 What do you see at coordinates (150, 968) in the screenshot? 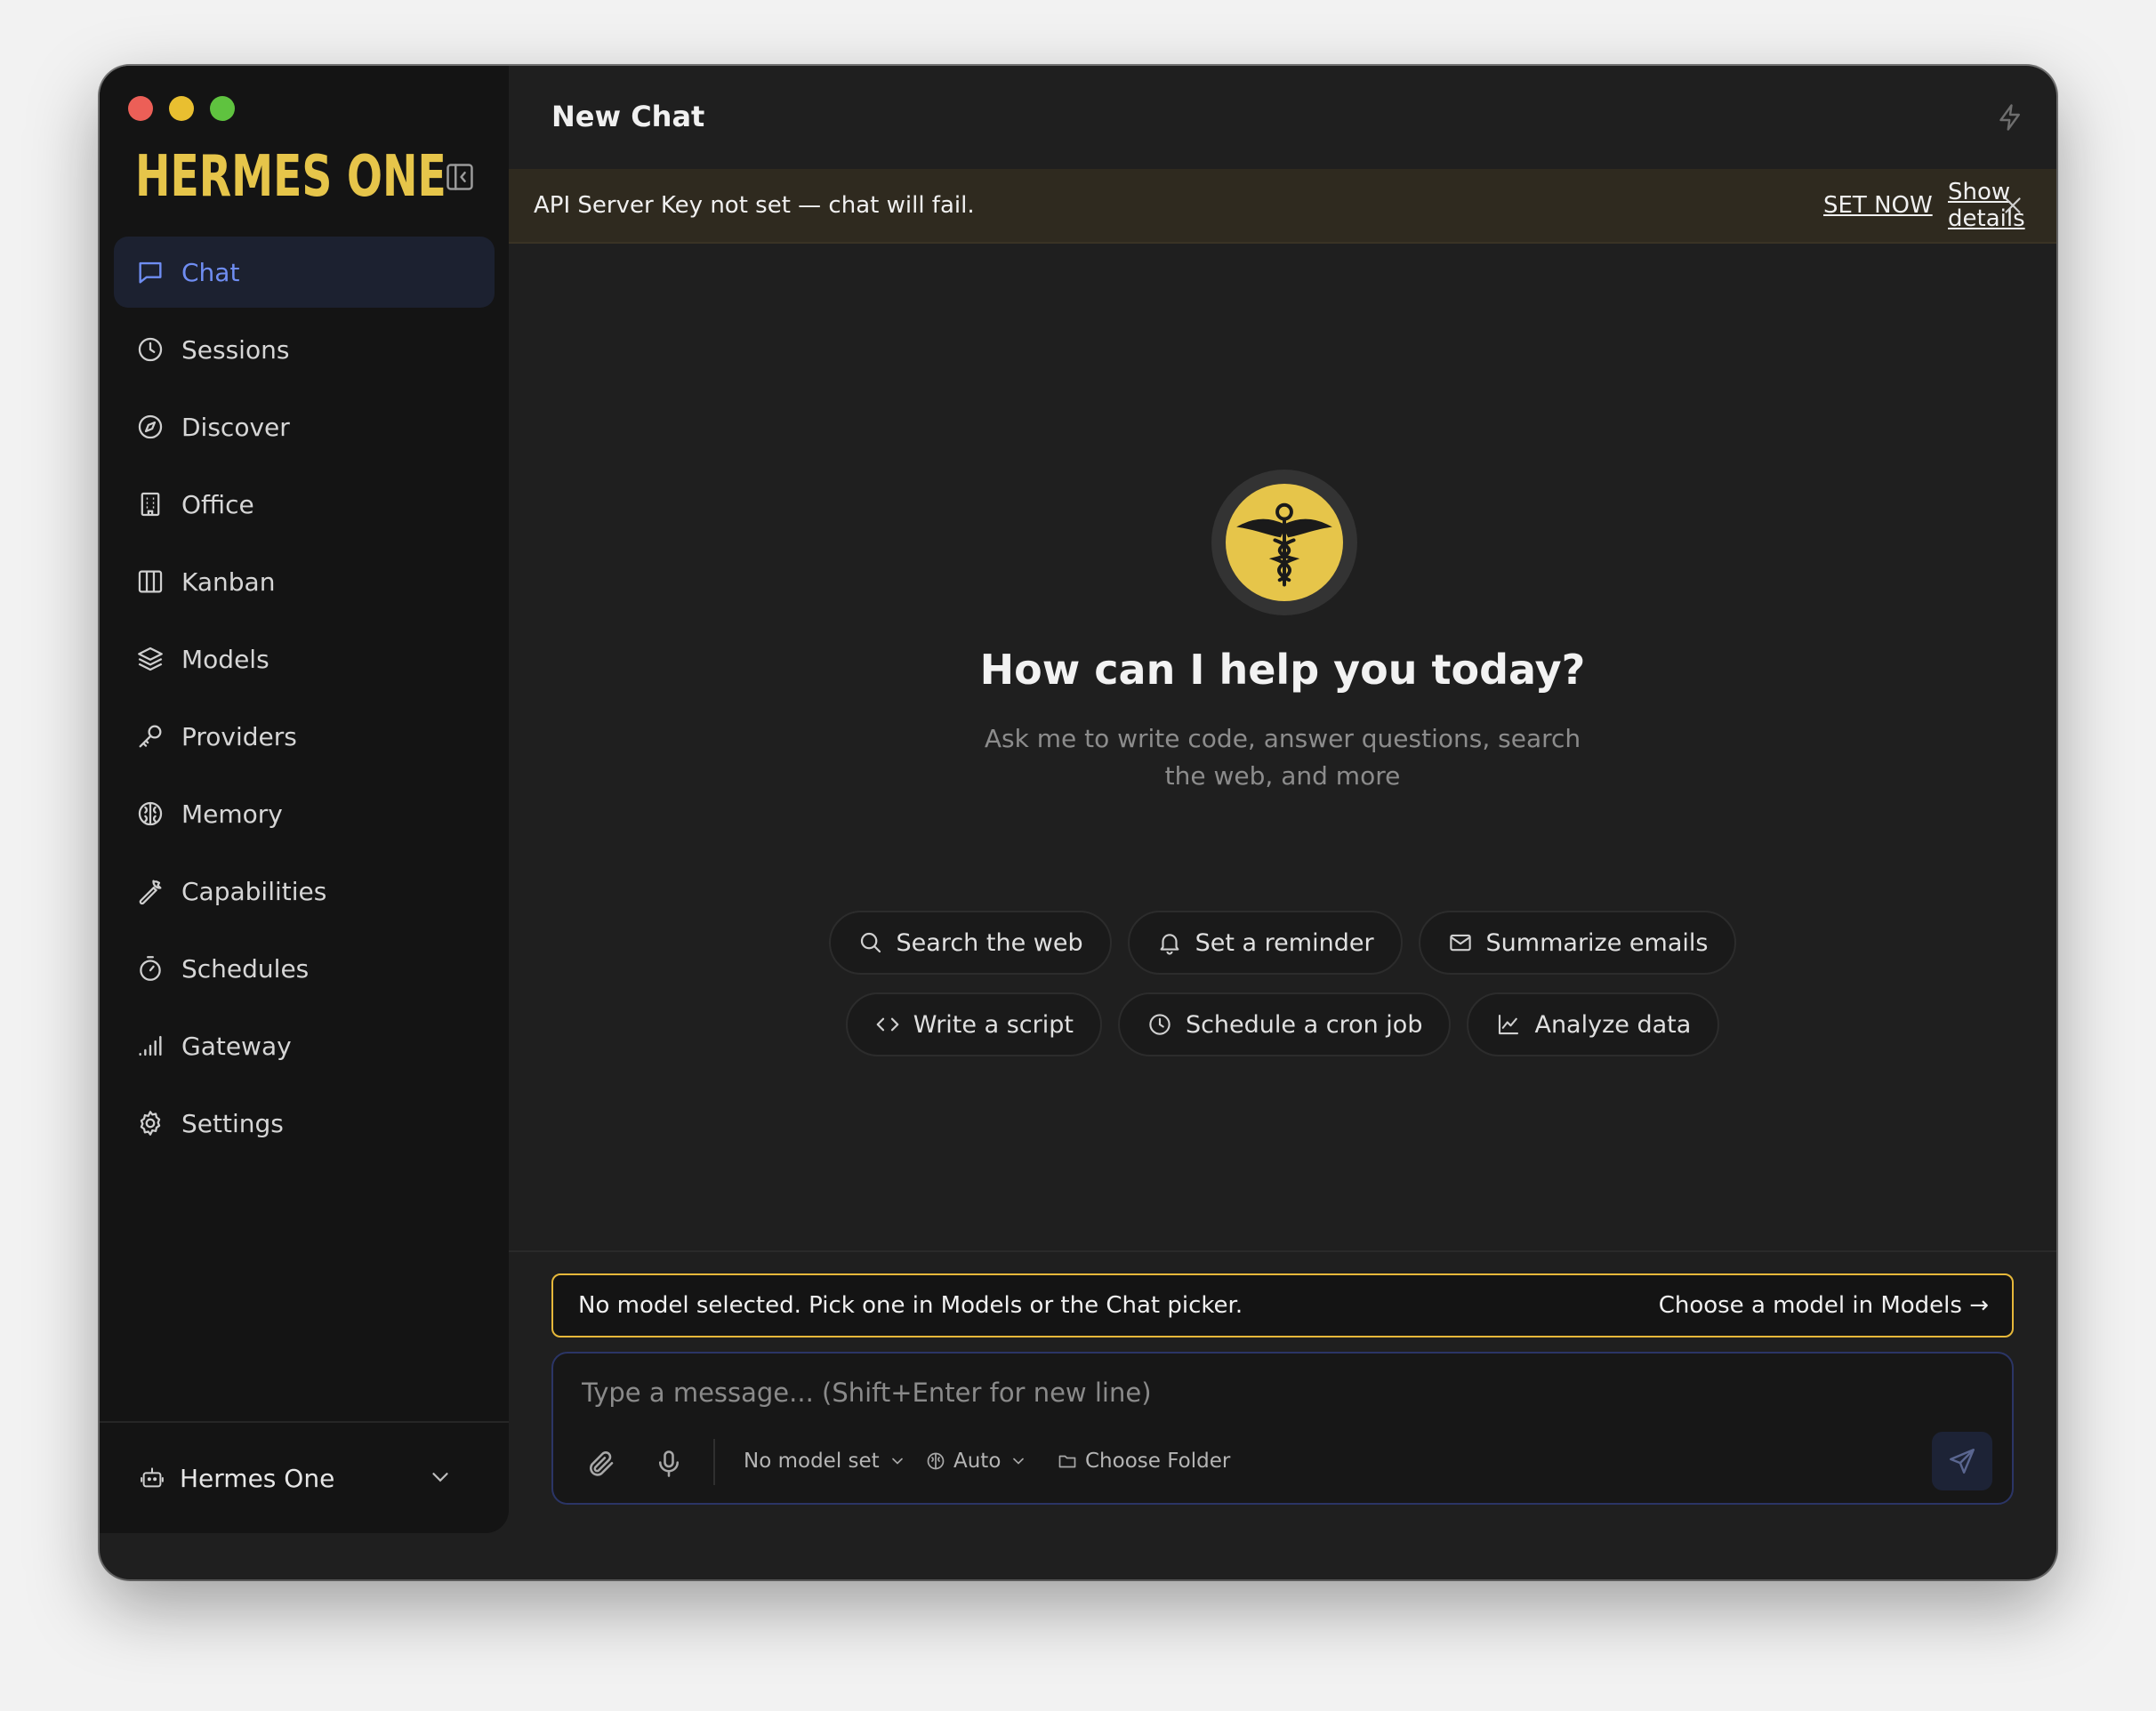
I see `timer-icon` at bounding box center [150, 968].